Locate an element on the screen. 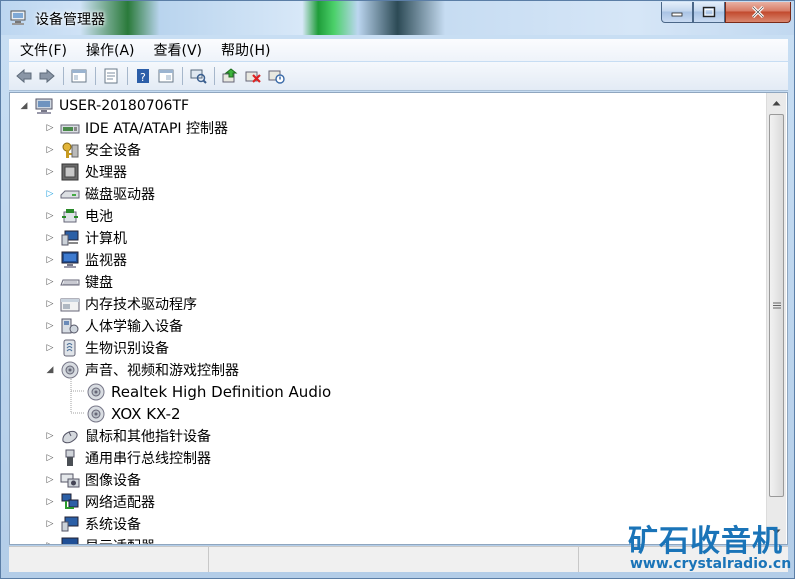 Image resolution: width=795 pixels, height=579 pixels. uninstall-button is located at coordinates (252, 76).